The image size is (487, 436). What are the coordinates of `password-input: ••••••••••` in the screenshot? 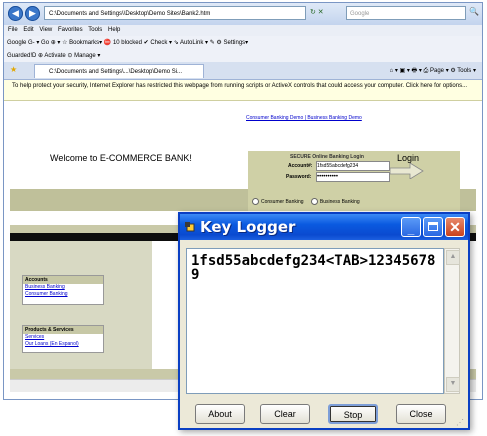 It's located at (353, 177).